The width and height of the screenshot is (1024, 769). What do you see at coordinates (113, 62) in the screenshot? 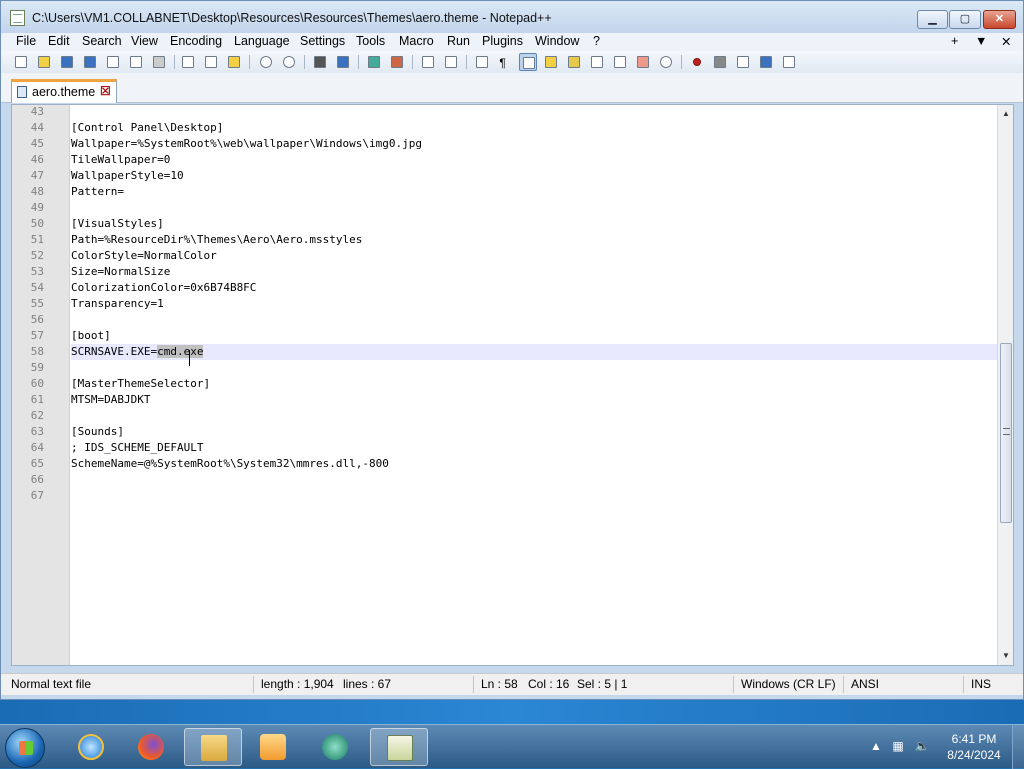
I see `close-file-icon` at bounding box center [113, 62].